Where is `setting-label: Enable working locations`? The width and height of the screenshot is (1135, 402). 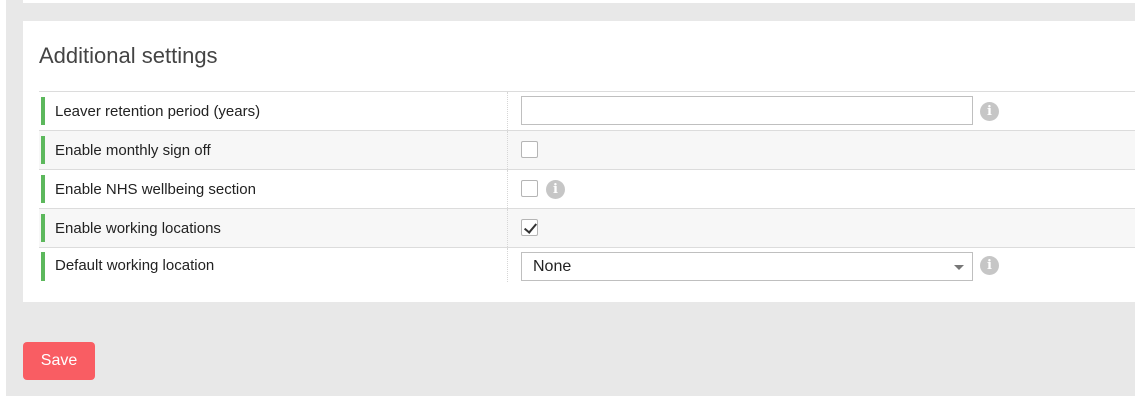
setting-label: Enable working locations is located at coordinates (138, 228).